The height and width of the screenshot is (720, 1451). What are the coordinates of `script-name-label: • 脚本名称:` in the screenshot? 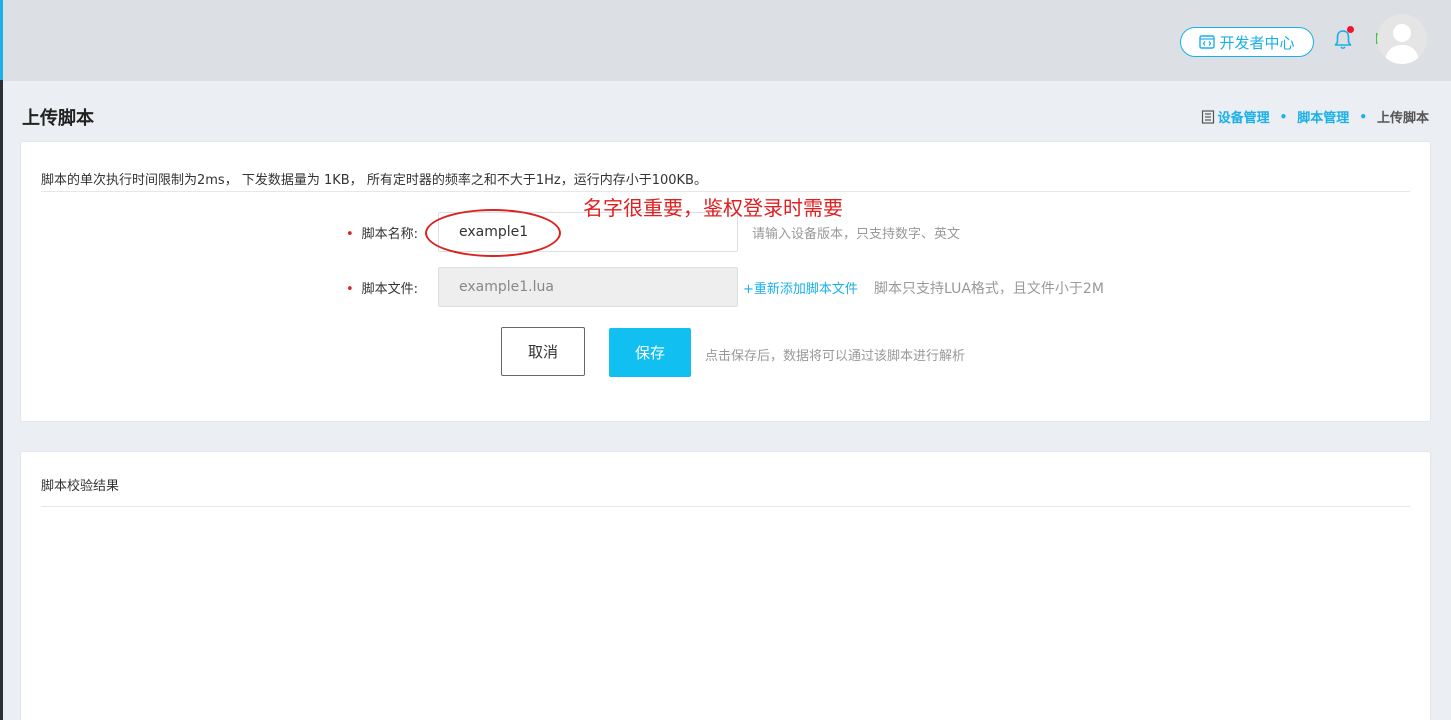 It's located at (382, 232).